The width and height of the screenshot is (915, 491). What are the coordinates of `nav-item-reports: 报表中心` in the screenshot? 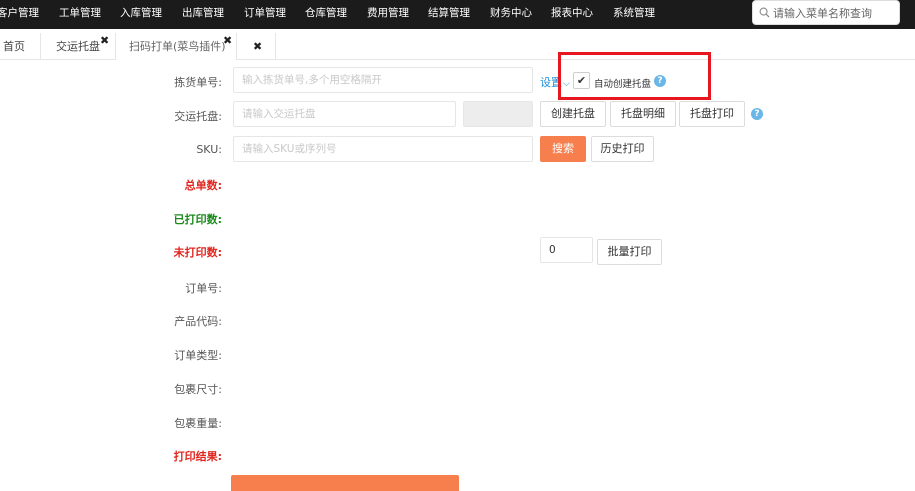 It's located at (572, 14).